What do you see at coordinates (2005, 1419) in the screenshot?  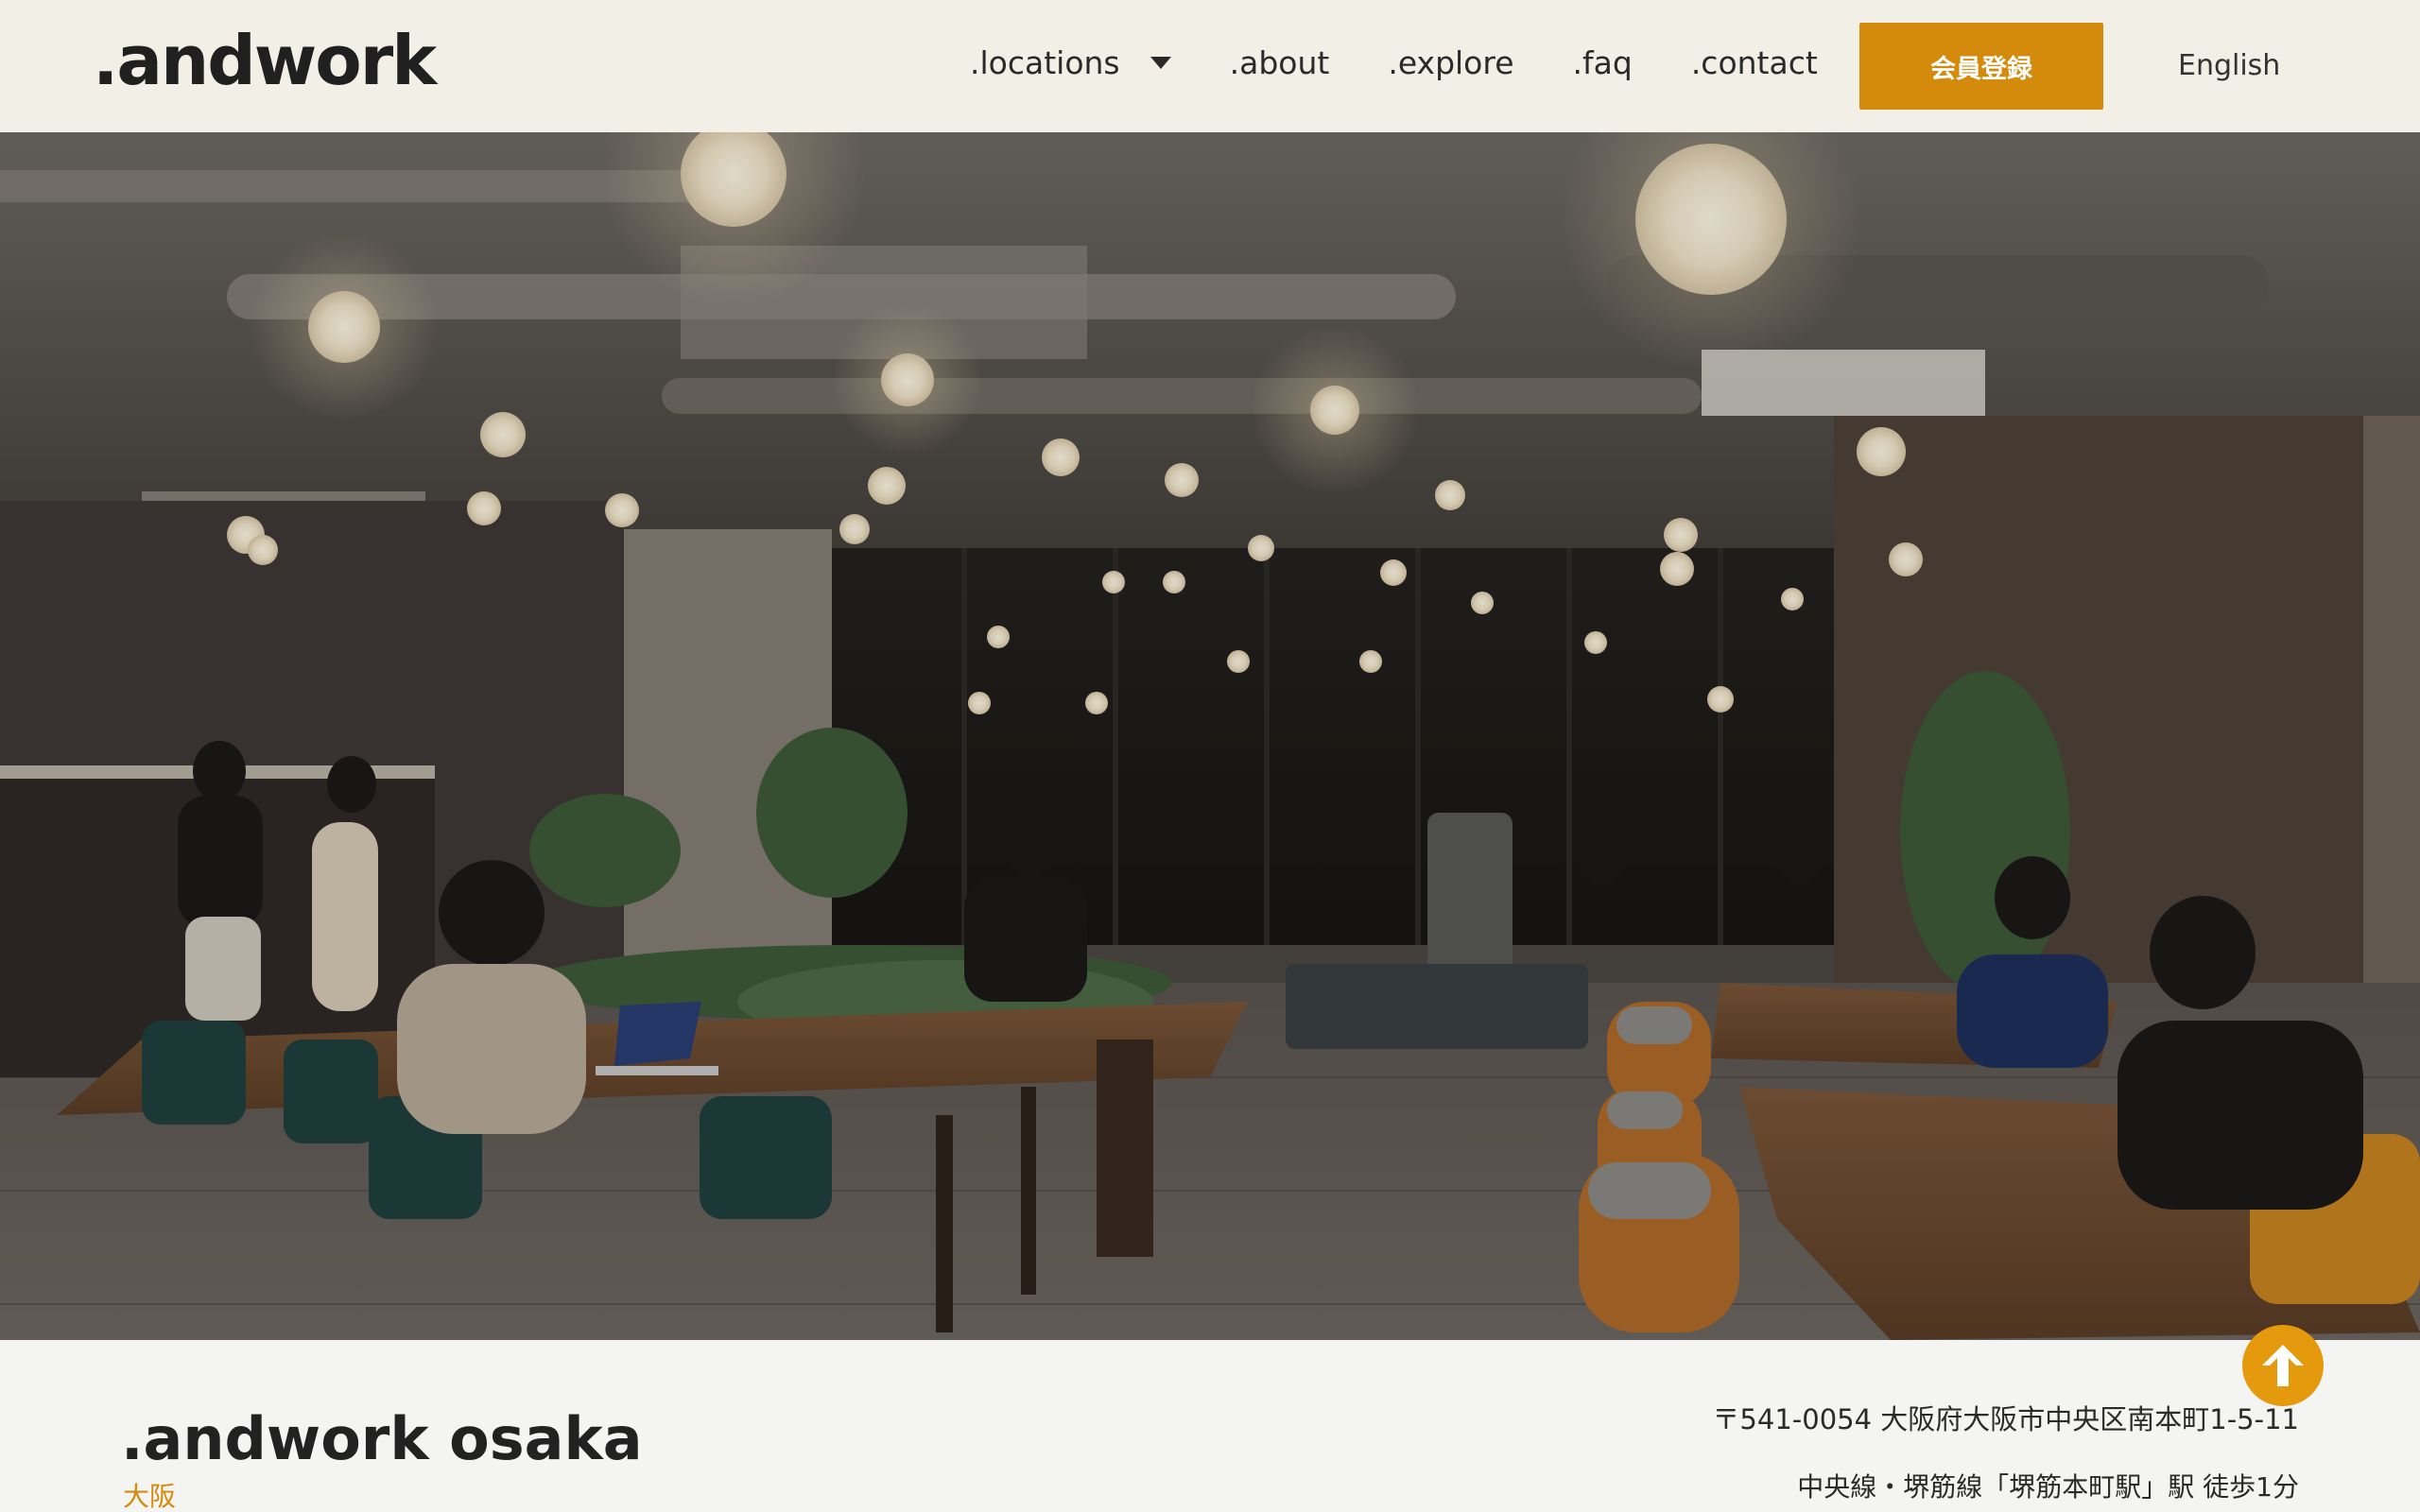 I see `location-address: 〒541-0054 大阪府大阪市中央区南本町1-5-11` at bounding box center [2005, 1419].